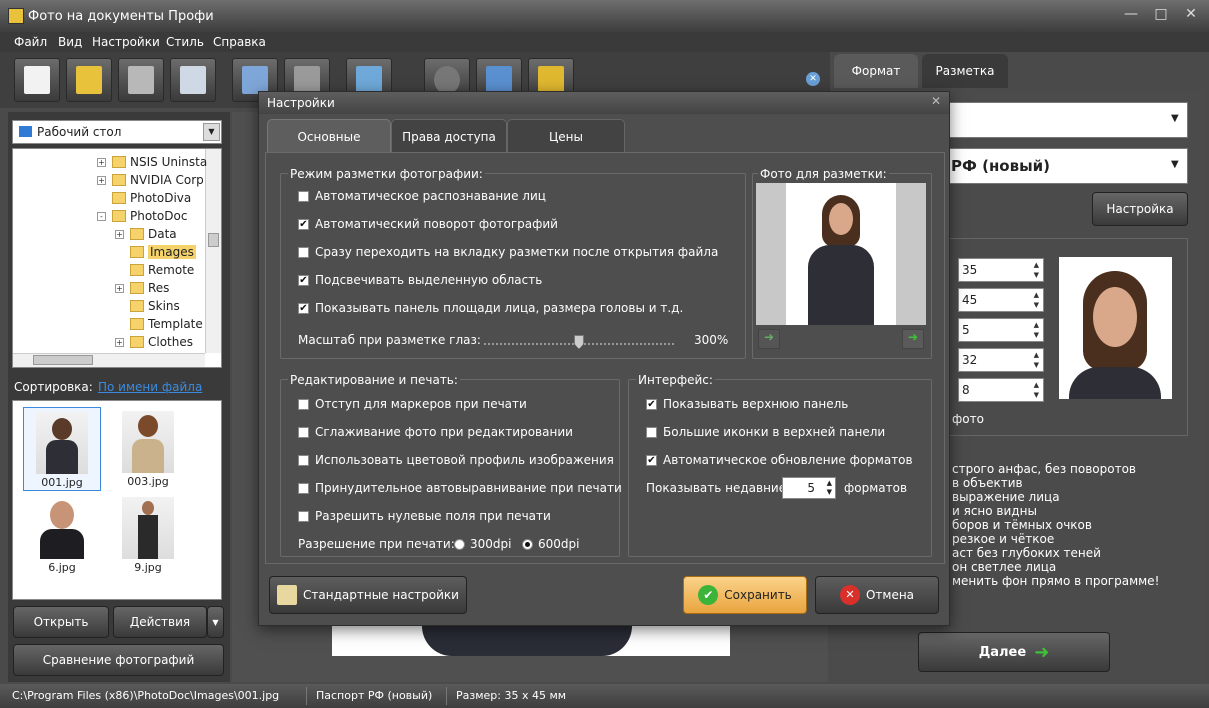  Describe the element at coordinates (62, 535) in the screenshot. I see `thumbnail-item: 6.jpg` at that location.